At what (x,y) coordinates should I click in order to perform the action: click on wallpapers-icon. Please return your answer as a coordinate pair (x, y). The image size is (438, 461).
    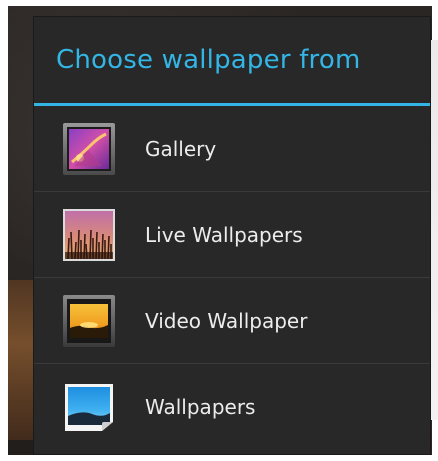
    Looking at the image, I should click on (89, 407).